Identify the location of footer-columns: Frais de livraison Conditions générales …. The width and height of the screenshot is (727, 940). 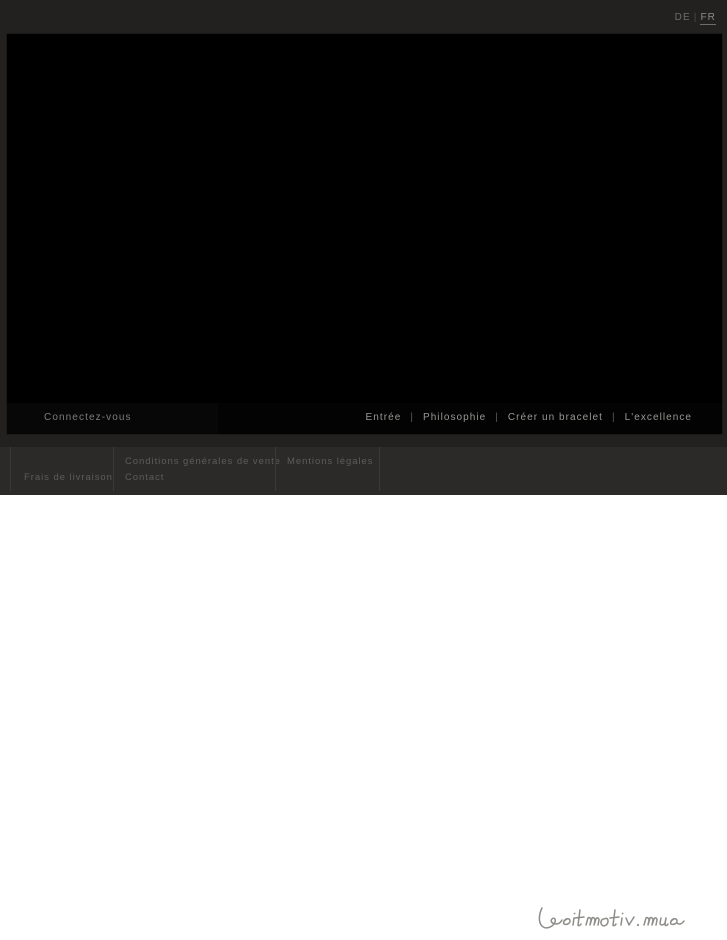
(195, 469).